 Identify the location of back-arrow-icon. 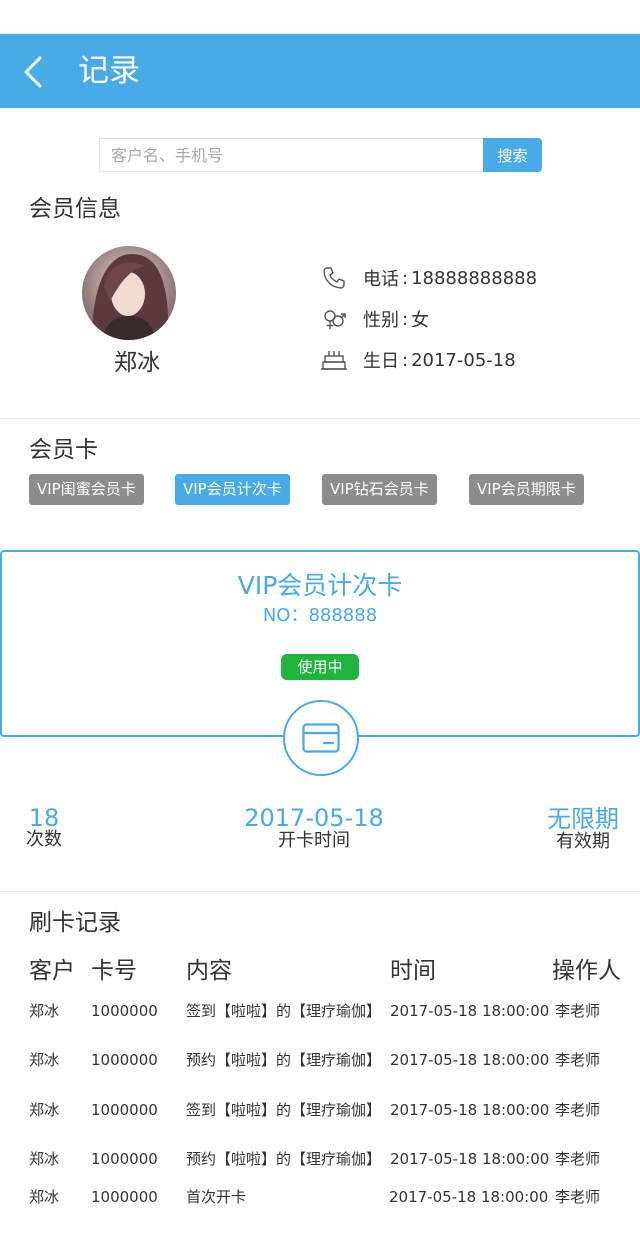
(33, 72).